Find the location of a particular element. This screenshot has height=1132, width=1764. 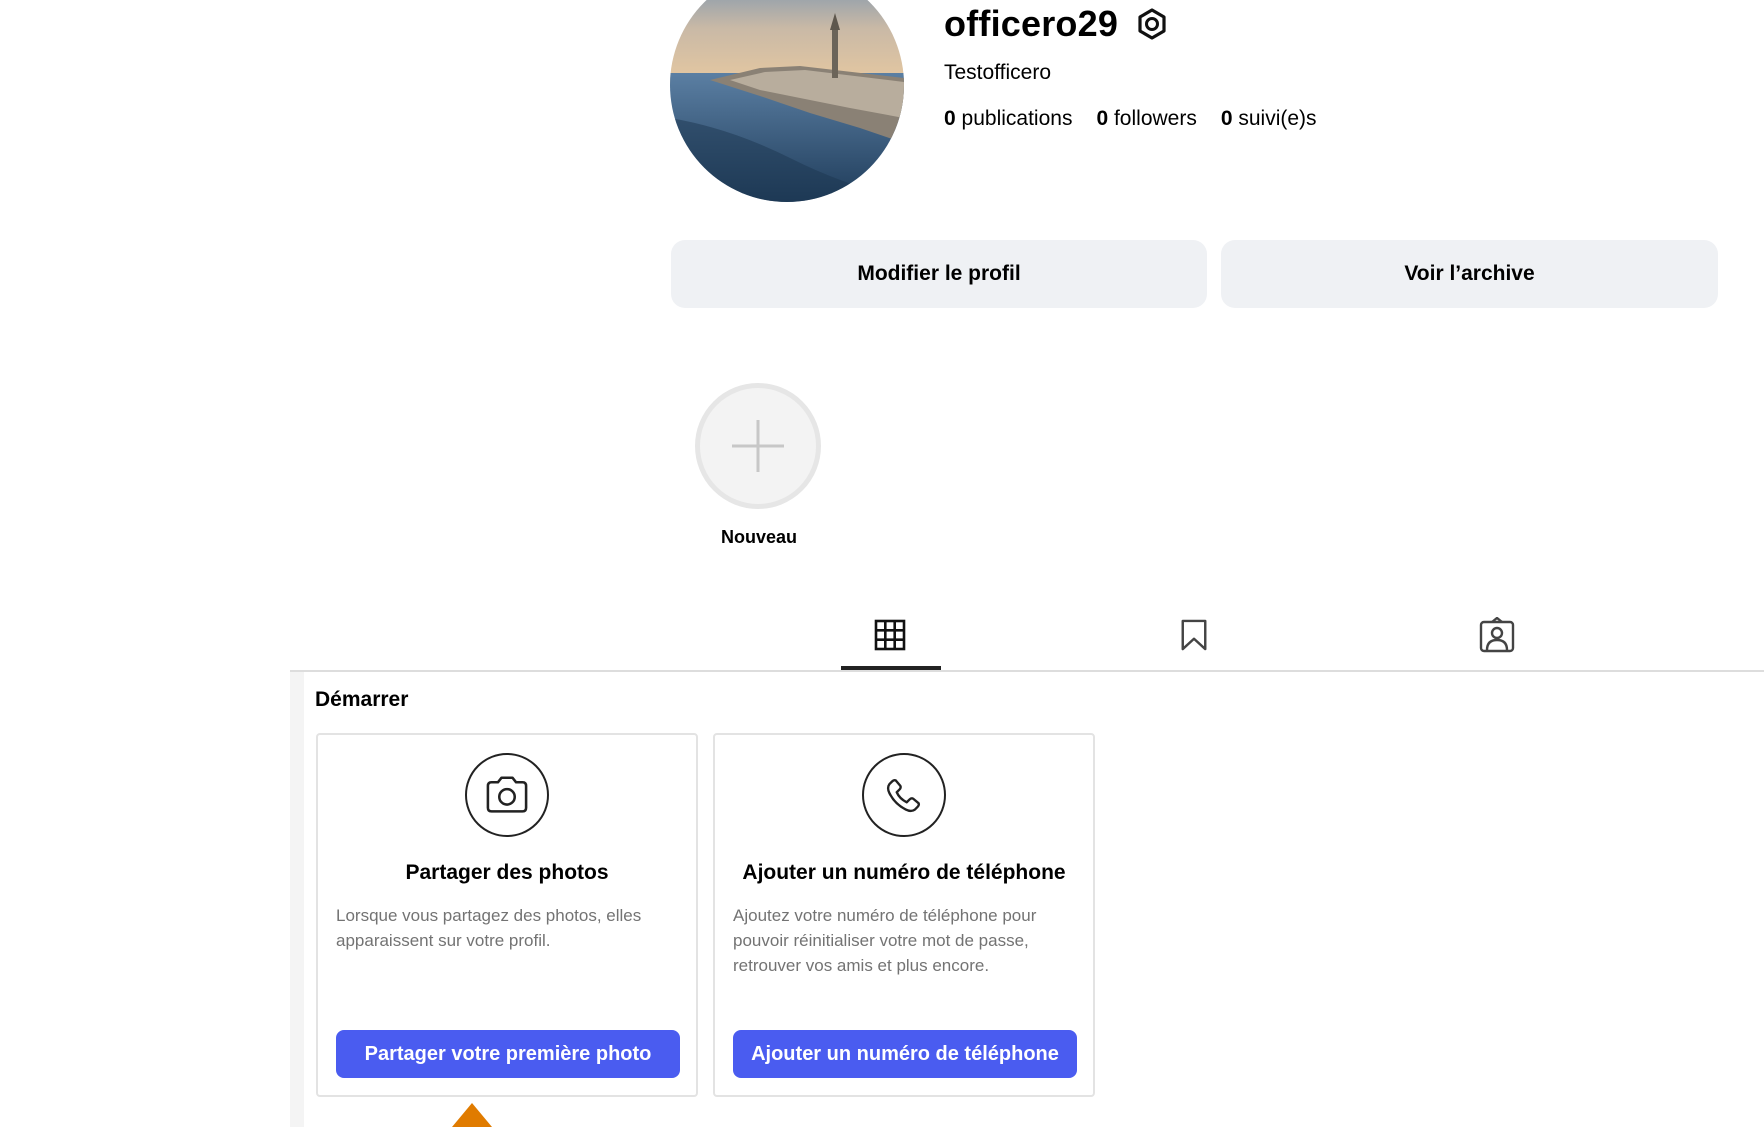

tabs-divider is located at coordinates (1027, 671).